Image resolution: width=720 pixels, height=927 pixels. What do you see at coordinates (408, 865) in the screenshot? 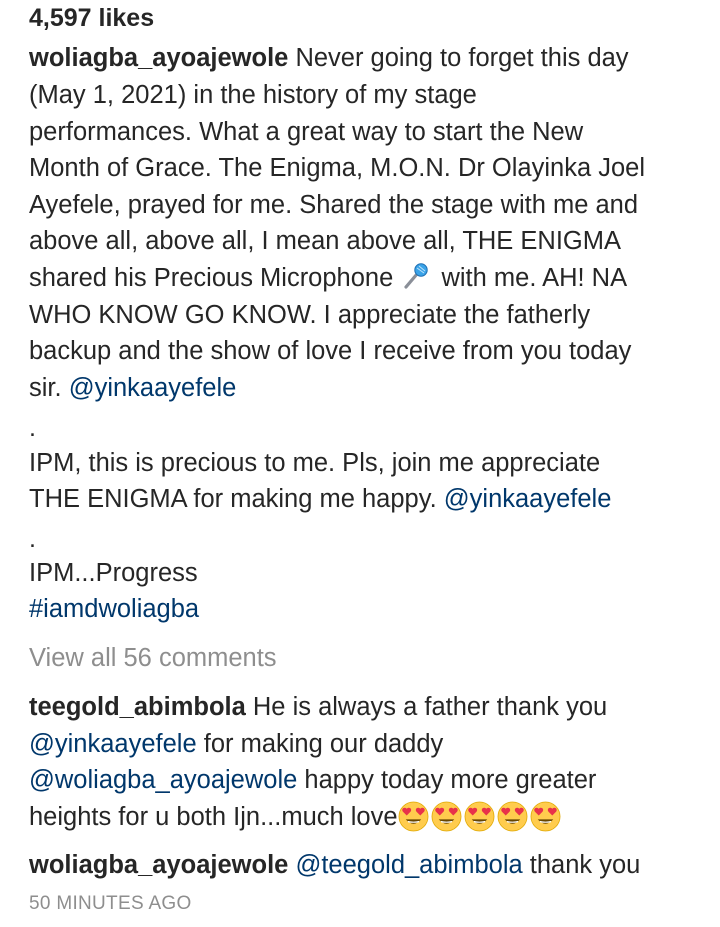
I see `mention-link: @teegold_abimbola` at bounding box center [408, 865].